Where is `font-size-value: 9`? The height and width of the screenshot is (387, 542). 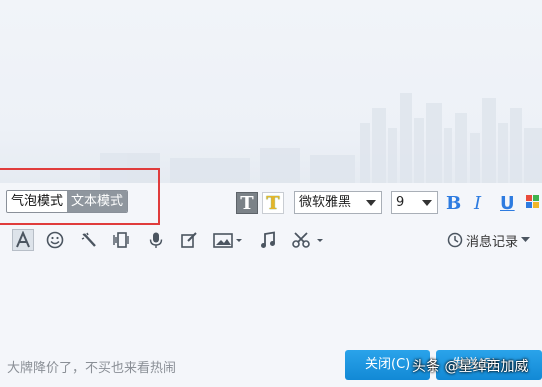
font-size-value: 9 is located at coordinates (400, 202).